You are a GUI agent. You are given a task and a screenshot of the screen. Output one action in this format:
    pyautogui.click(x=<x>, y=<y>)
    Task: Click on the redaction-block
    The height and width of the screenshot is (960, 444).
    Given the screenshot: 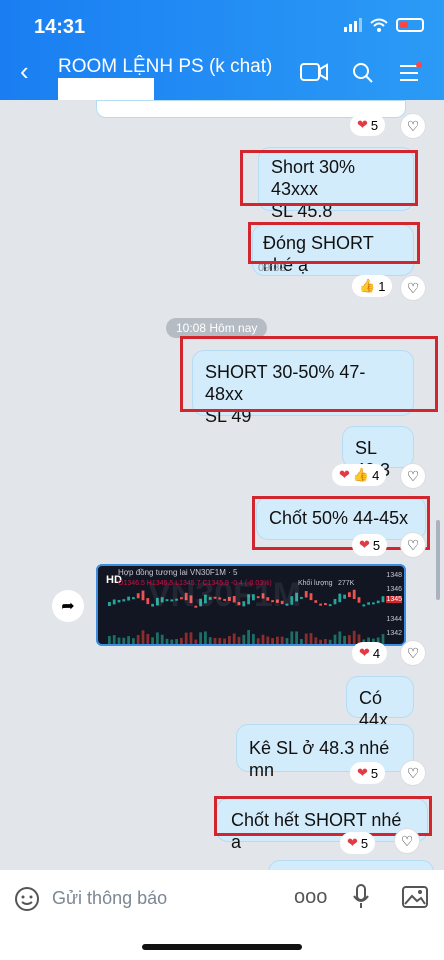 What is the action you would take?
    pyautogui.click(x=106, y=89)
    